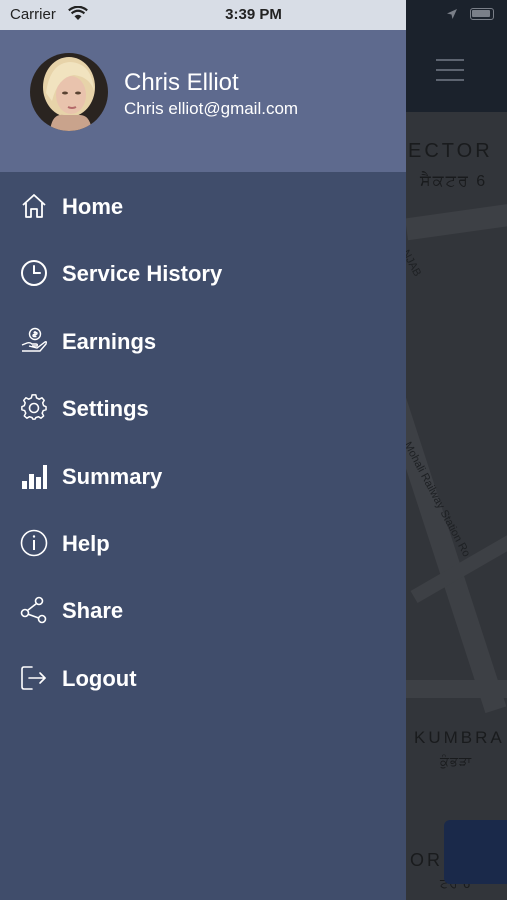  Describe the element at coordinates (203, 610) in the screenshot. I see `menu-item-share: Share` at that location.